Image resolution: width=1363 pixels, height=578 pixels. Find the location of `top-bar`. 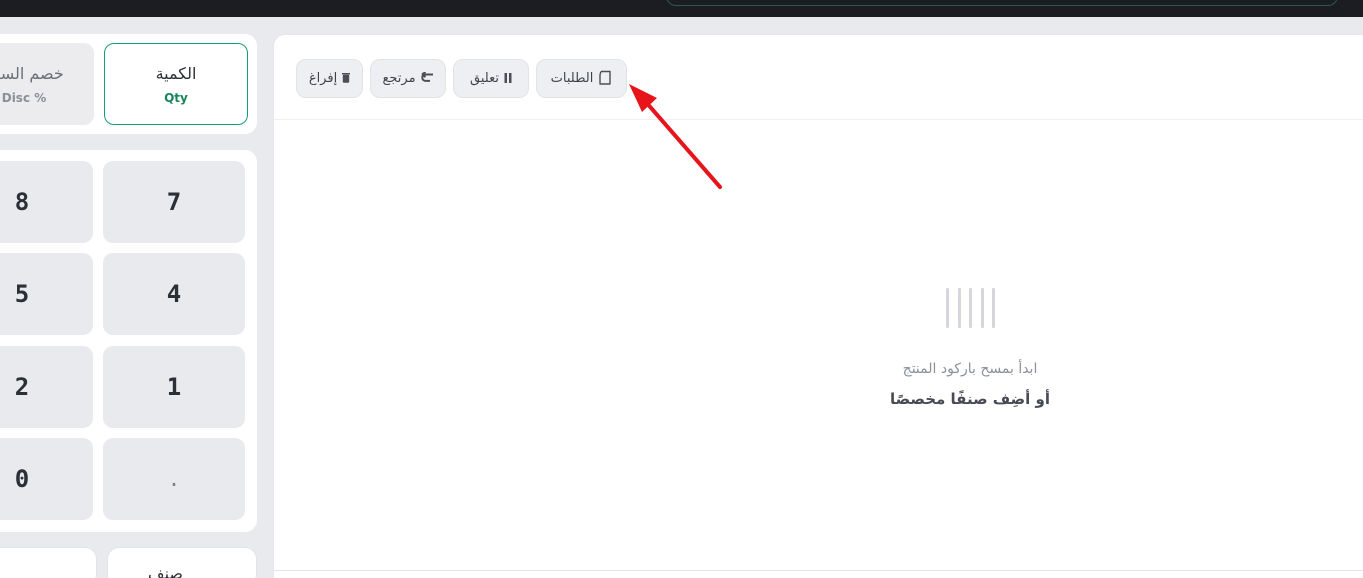

top-bar is located at coordinates (681, 8).